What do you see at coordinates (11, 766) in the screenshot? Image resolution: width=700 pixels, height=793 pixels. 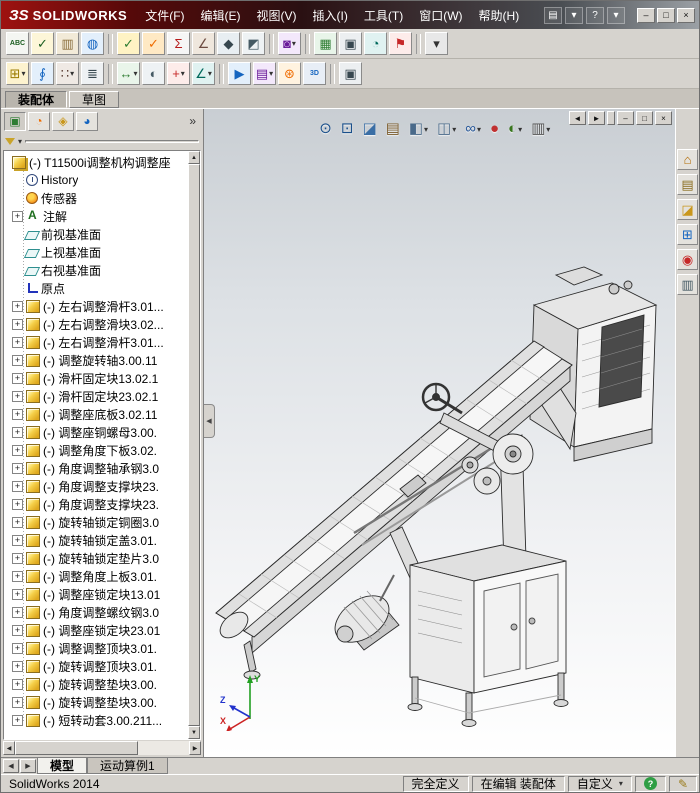 I see `tab-scroll-left-button: ◀` at bounding box center [11, 766].